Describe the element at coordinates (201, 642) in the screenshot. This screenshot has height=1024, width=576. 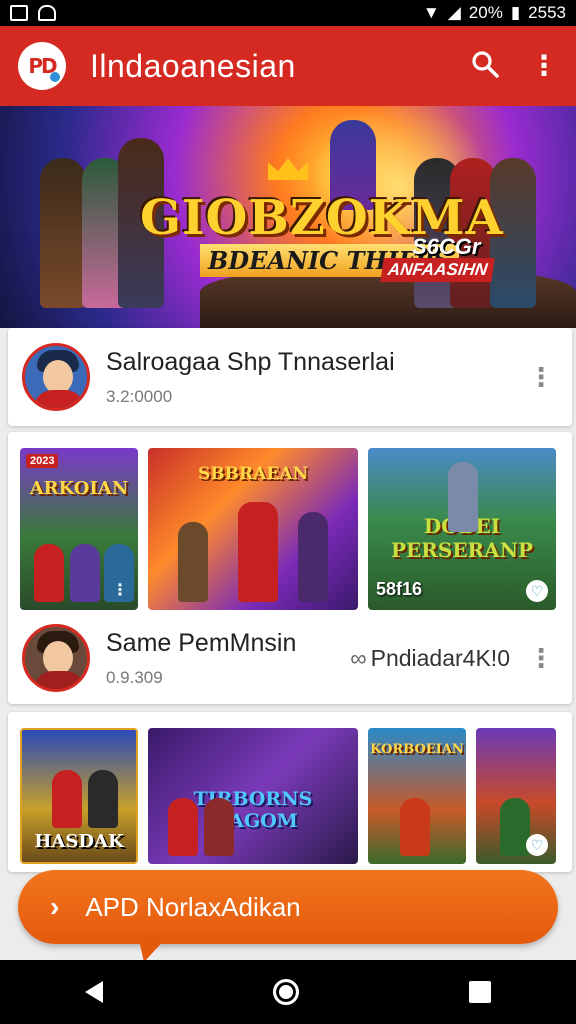
I see `game-row-title: Same PemMnsin` at that location.